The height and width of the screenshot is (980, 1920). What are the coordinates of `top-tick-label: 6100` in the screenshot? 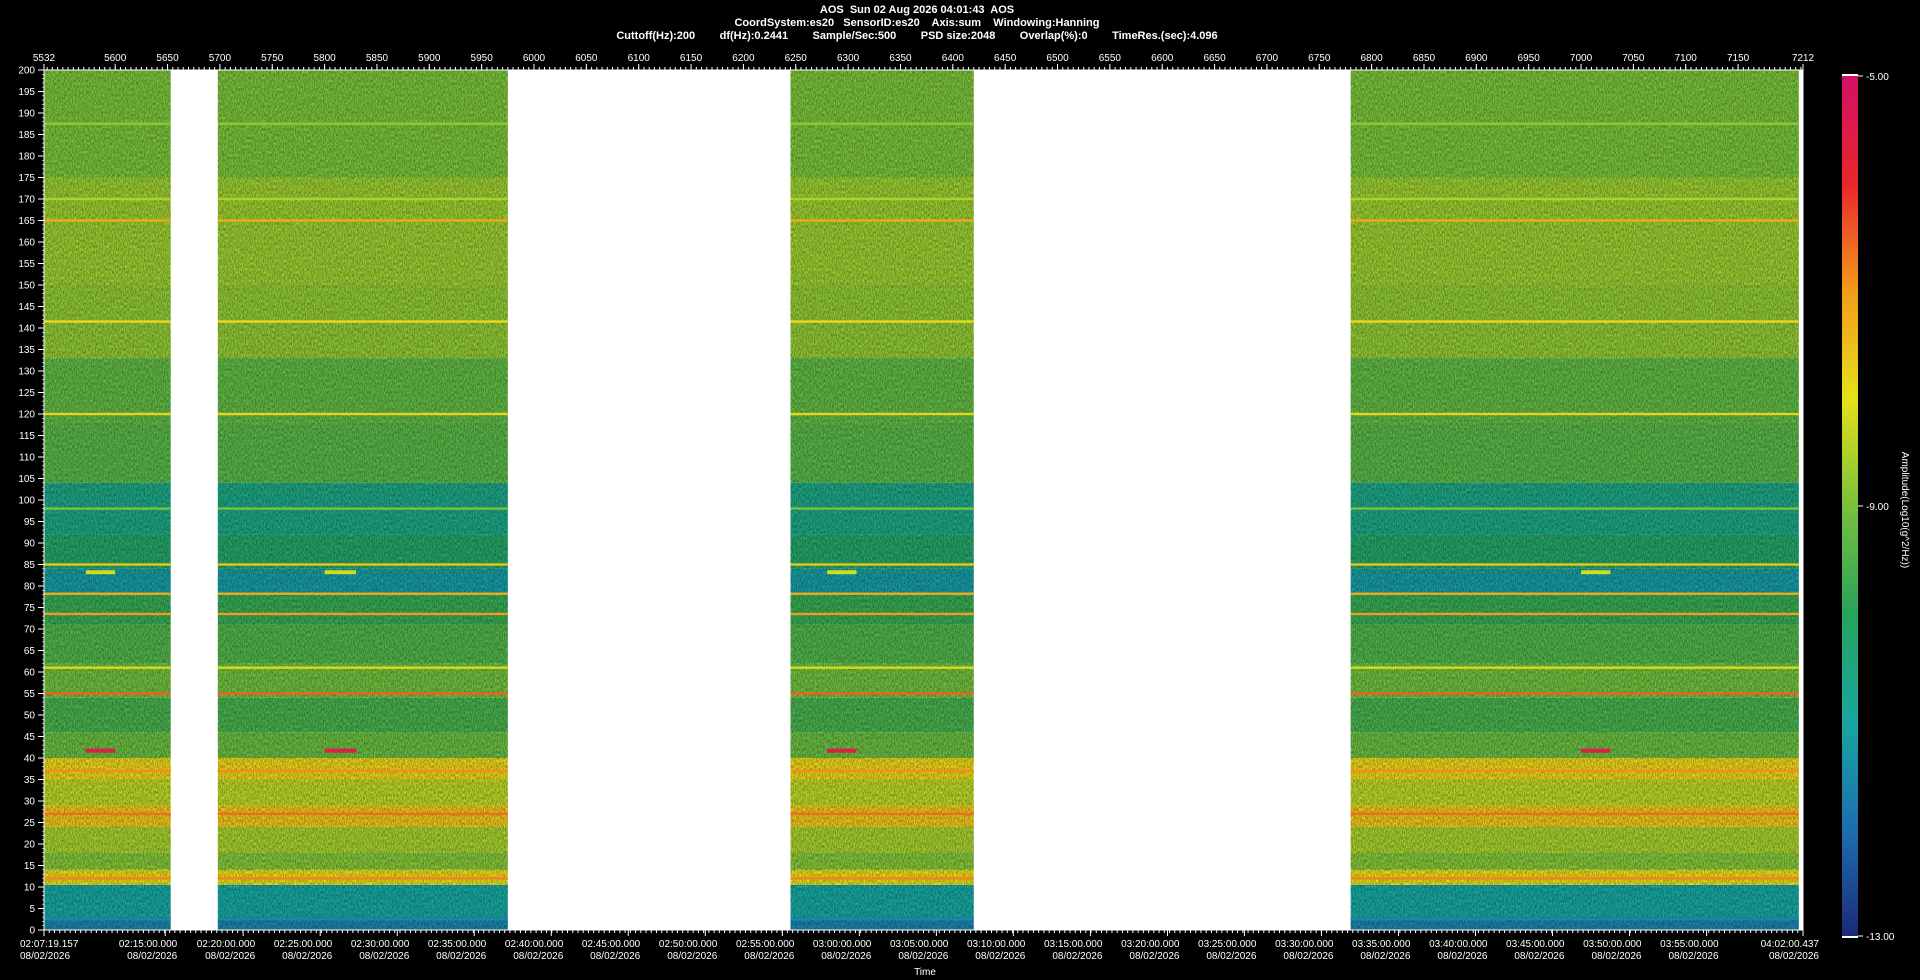 It's located at (639, 58).